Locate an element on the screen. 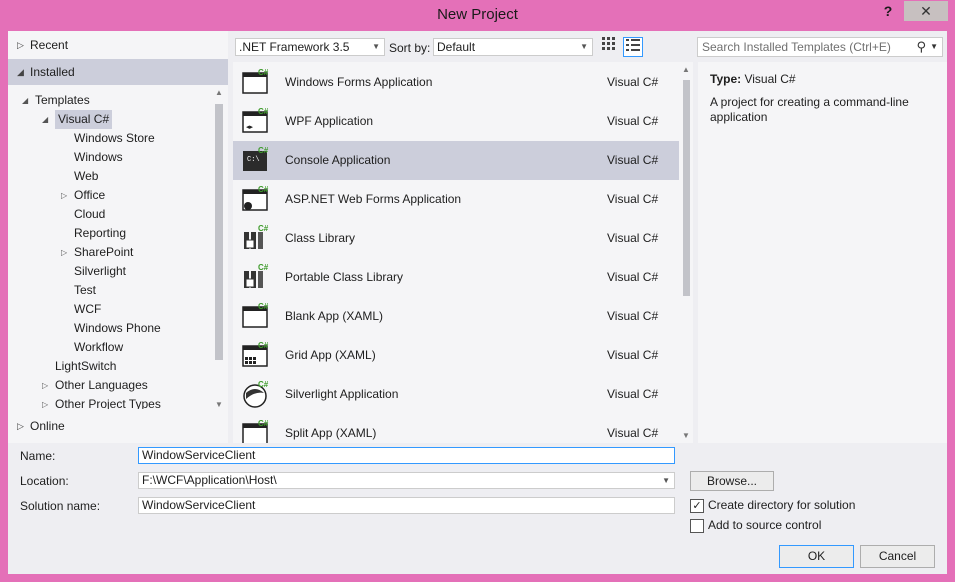  list-view-icon is located at coordinates (633, 45).